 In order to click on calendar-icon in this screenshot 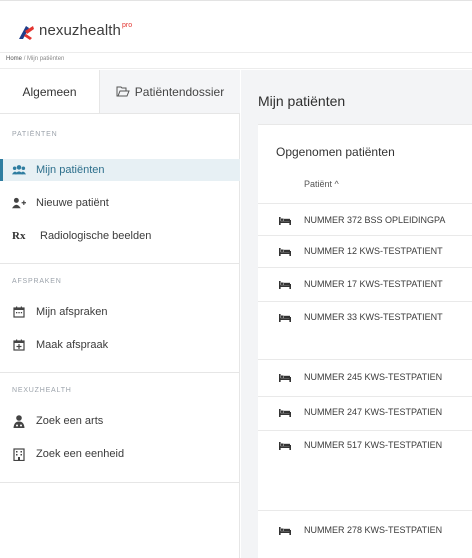, I will do `click(19, 312)`.